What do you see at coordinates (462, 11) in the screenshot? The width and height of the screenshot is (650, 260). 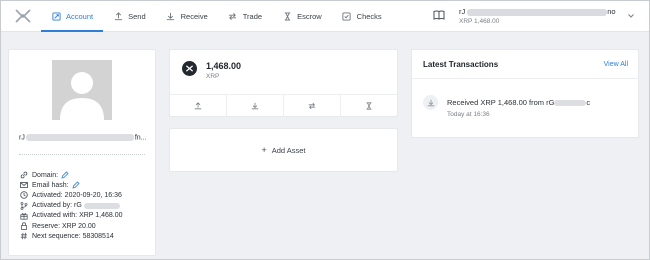 I see `active-account-address-prefix: rJ` at bounding box center [462, 11].